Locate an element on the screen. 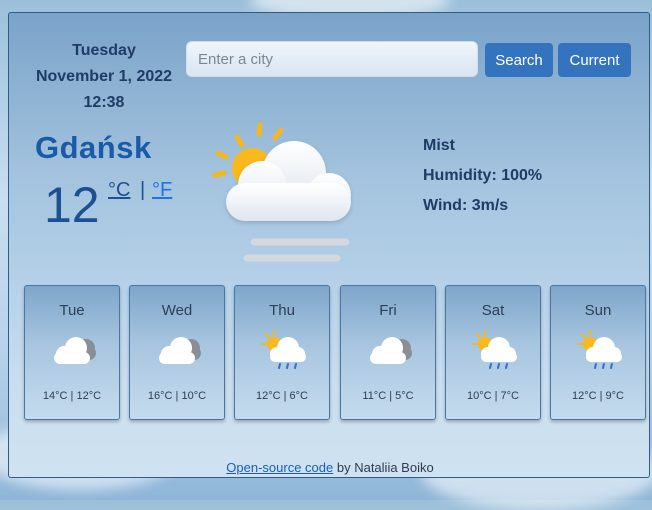 Image resolution: width=652 pixels, height=510 pixels. forecast-day-name: Tue is located at coordinates (72, 310).